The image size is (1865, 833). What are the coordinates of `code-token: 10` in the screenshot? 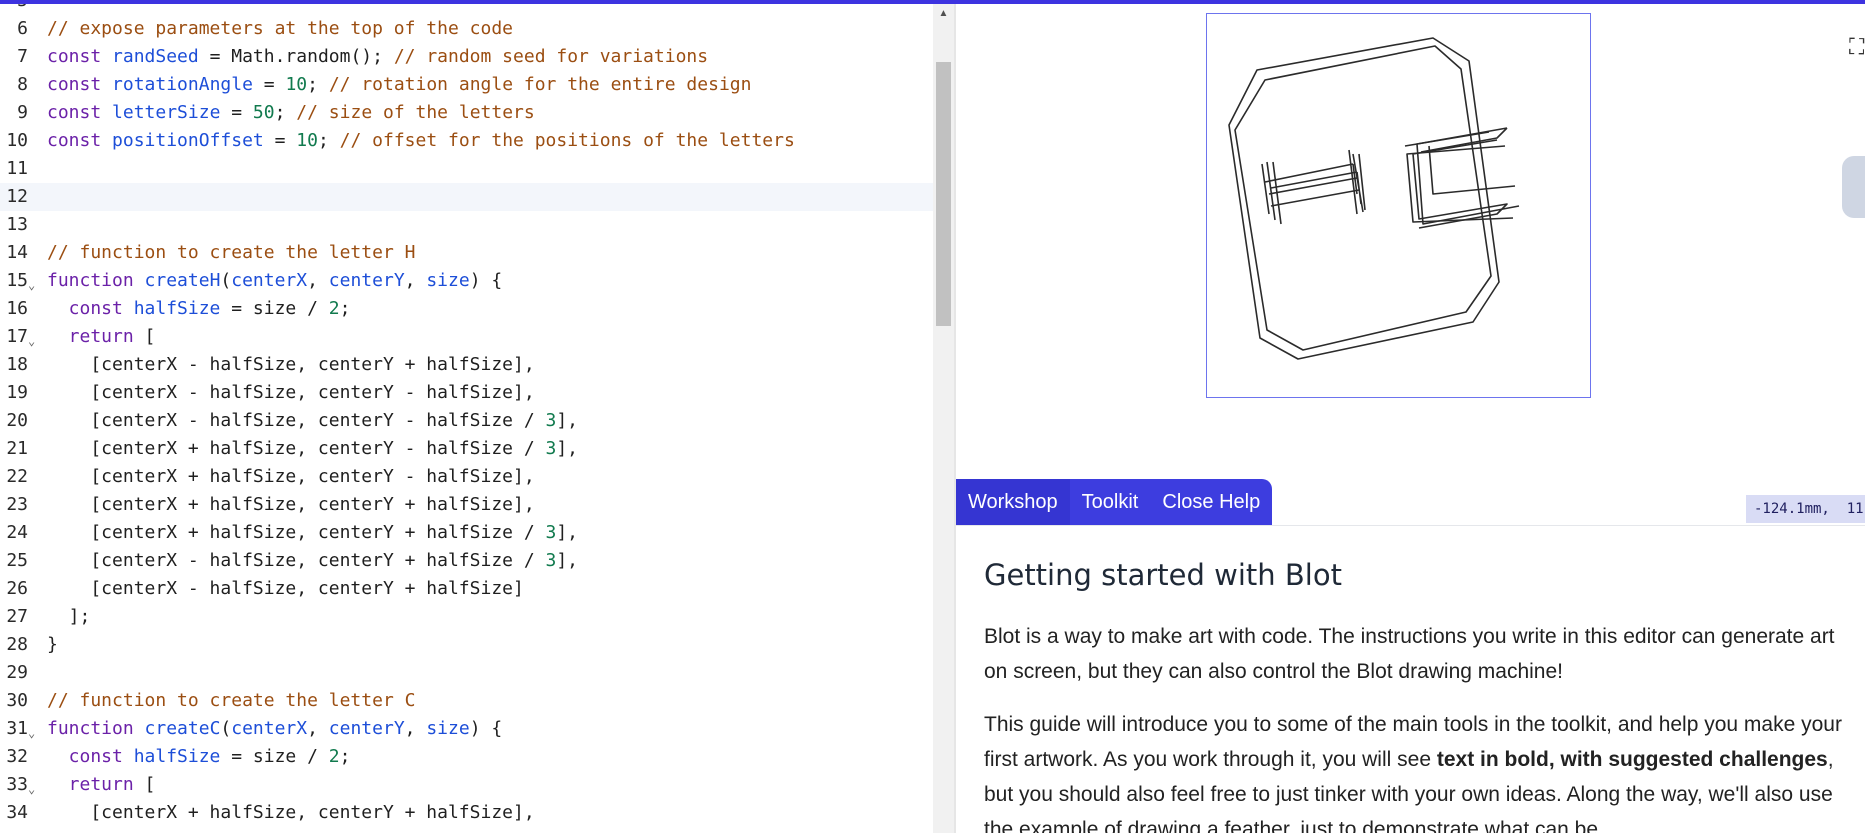 It's located at (296, 84).